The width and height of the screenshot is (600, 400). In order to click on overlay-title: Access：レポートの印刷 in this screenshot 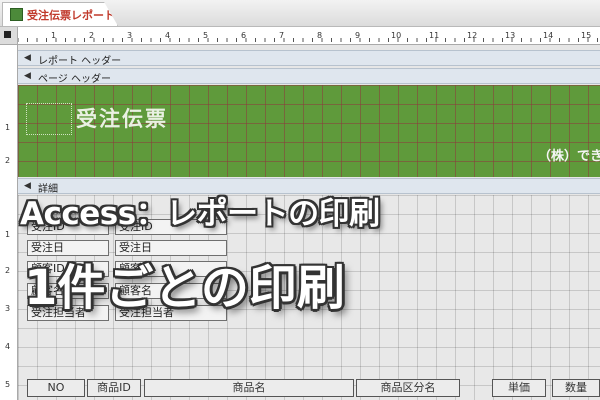, I will do `click(200, 214)`.